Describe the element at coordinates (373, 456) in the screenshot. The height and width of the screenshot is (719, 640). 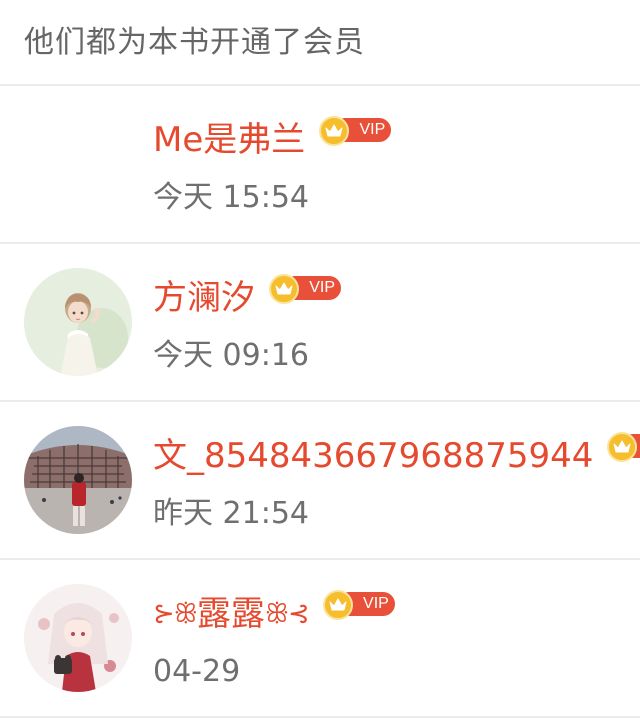
I see `member-name: 文_854843667968875944` at that location.